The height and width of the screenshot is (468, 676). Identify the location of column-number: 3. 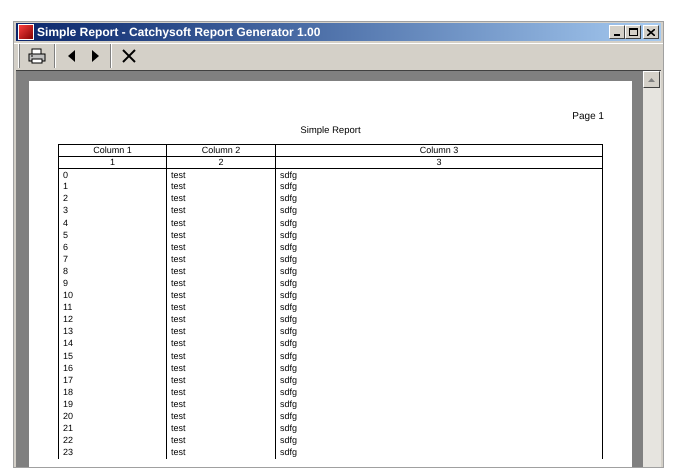
(439, 162).